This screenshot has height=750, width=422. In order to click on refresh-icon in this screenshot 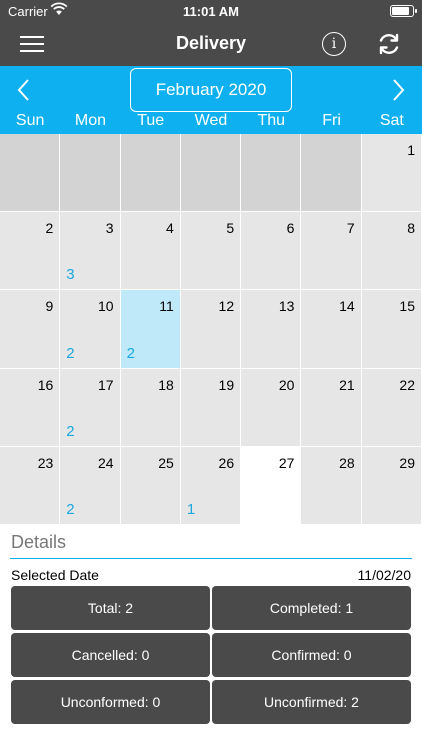, I will do `click(389, 44)`.